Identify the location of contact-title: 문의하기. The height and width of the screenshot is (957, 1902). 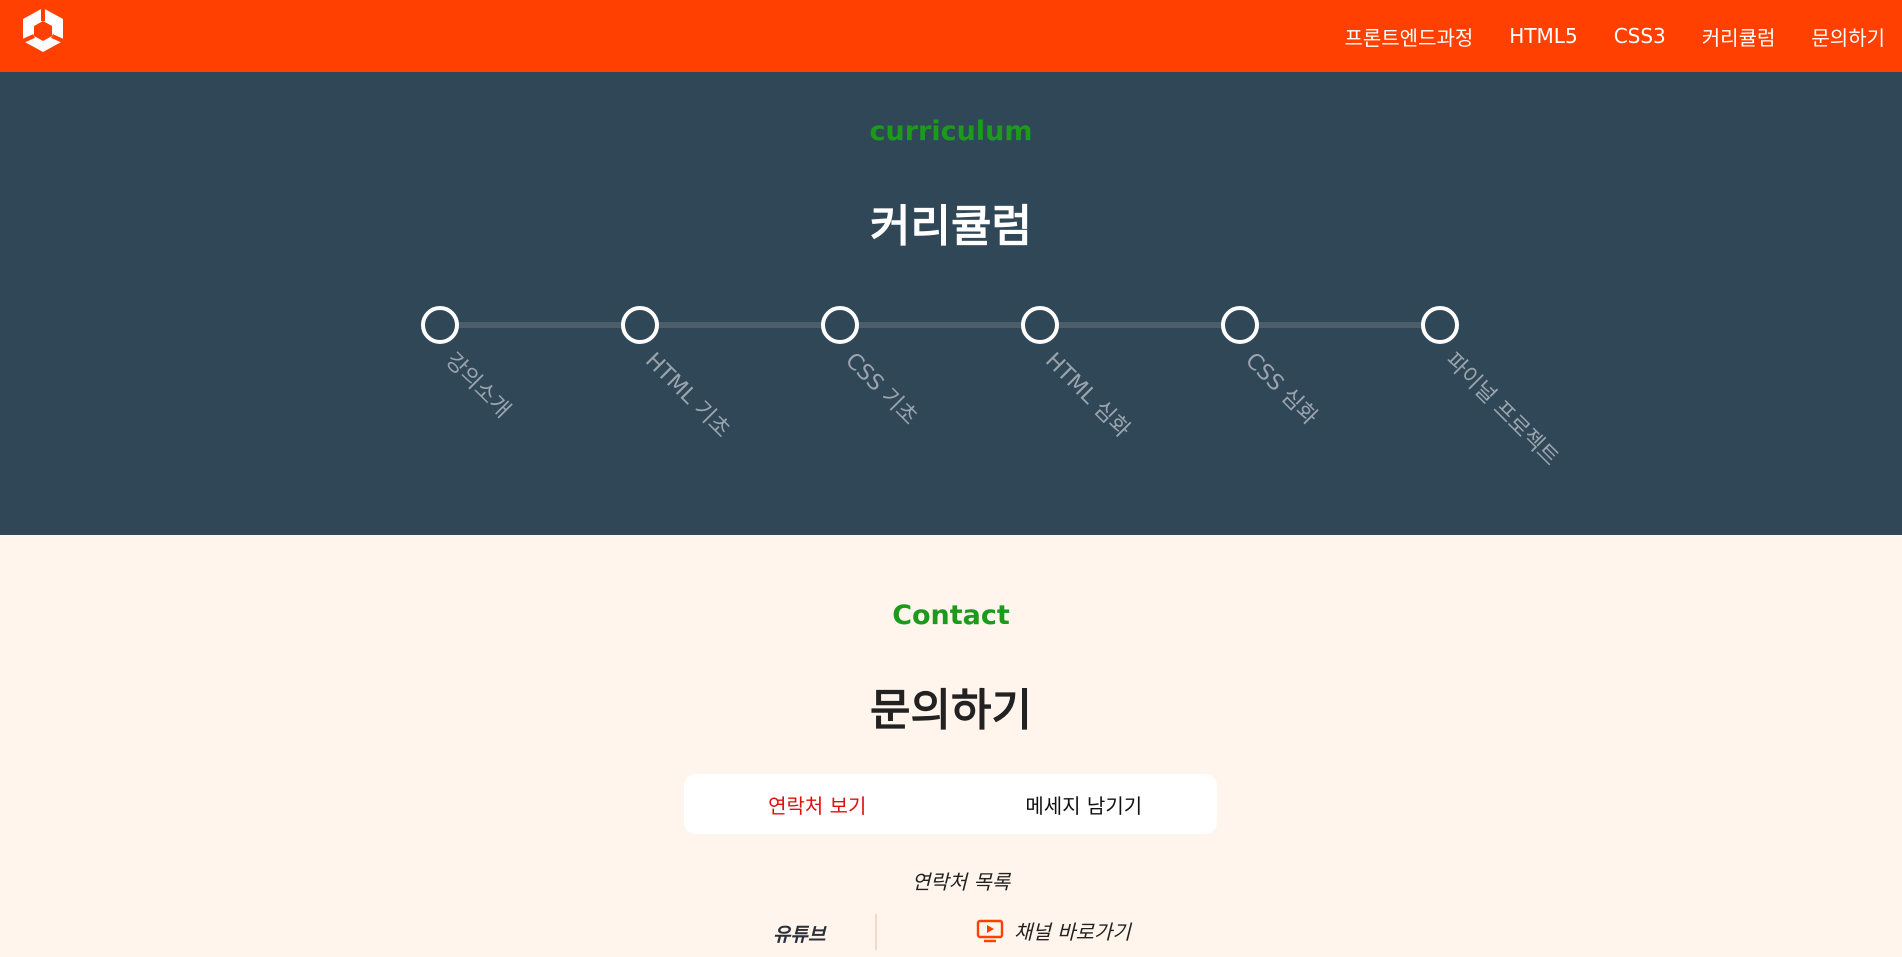
(951, 710).